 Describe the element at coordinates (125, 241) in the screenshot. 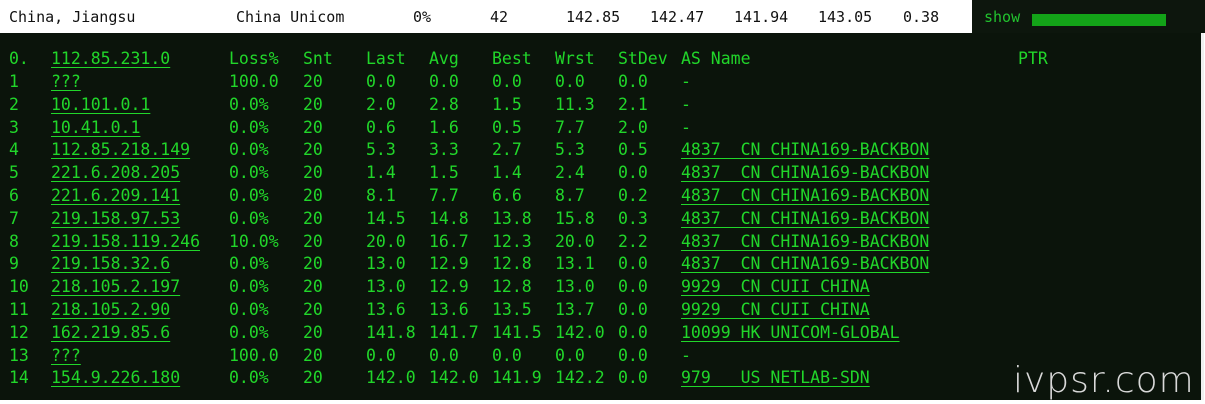

I see `host-address: 219.158.119.246` at that location.